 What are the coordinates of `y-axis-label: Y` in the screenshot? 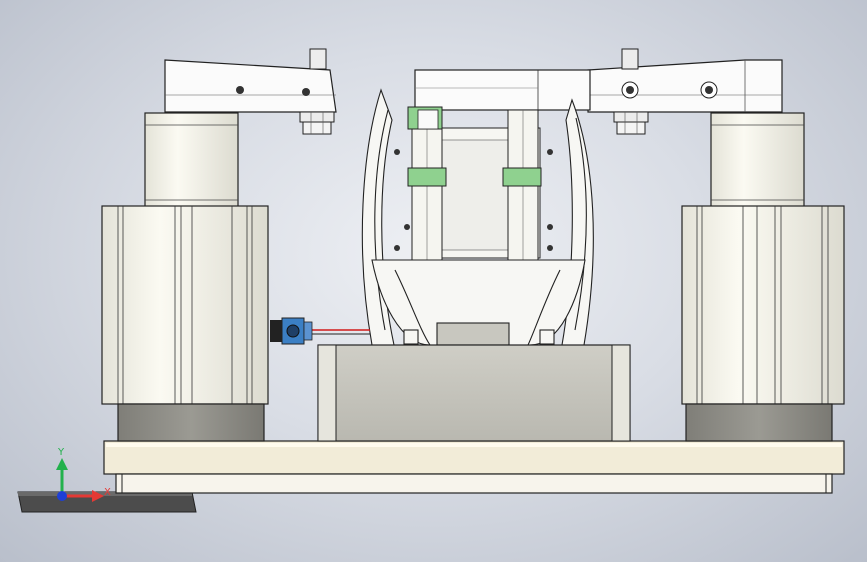 It's located at (61, 452).